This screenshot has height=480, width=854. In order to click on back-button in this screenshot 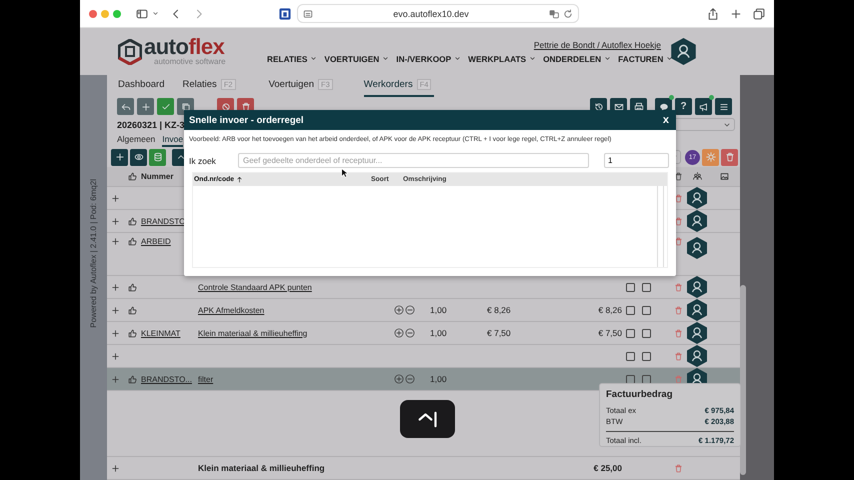, I will do `click(125, 107)`.